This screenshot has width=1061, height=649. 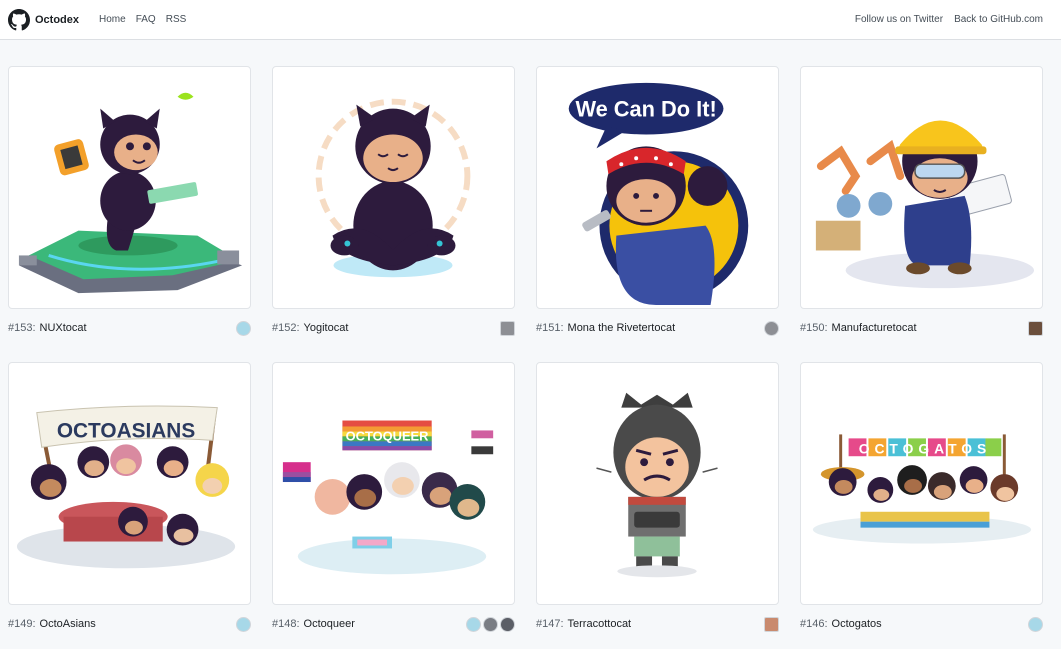 I want to click on octocat-caption: #150: Manufacturetocat, so click(x=921, y=328).